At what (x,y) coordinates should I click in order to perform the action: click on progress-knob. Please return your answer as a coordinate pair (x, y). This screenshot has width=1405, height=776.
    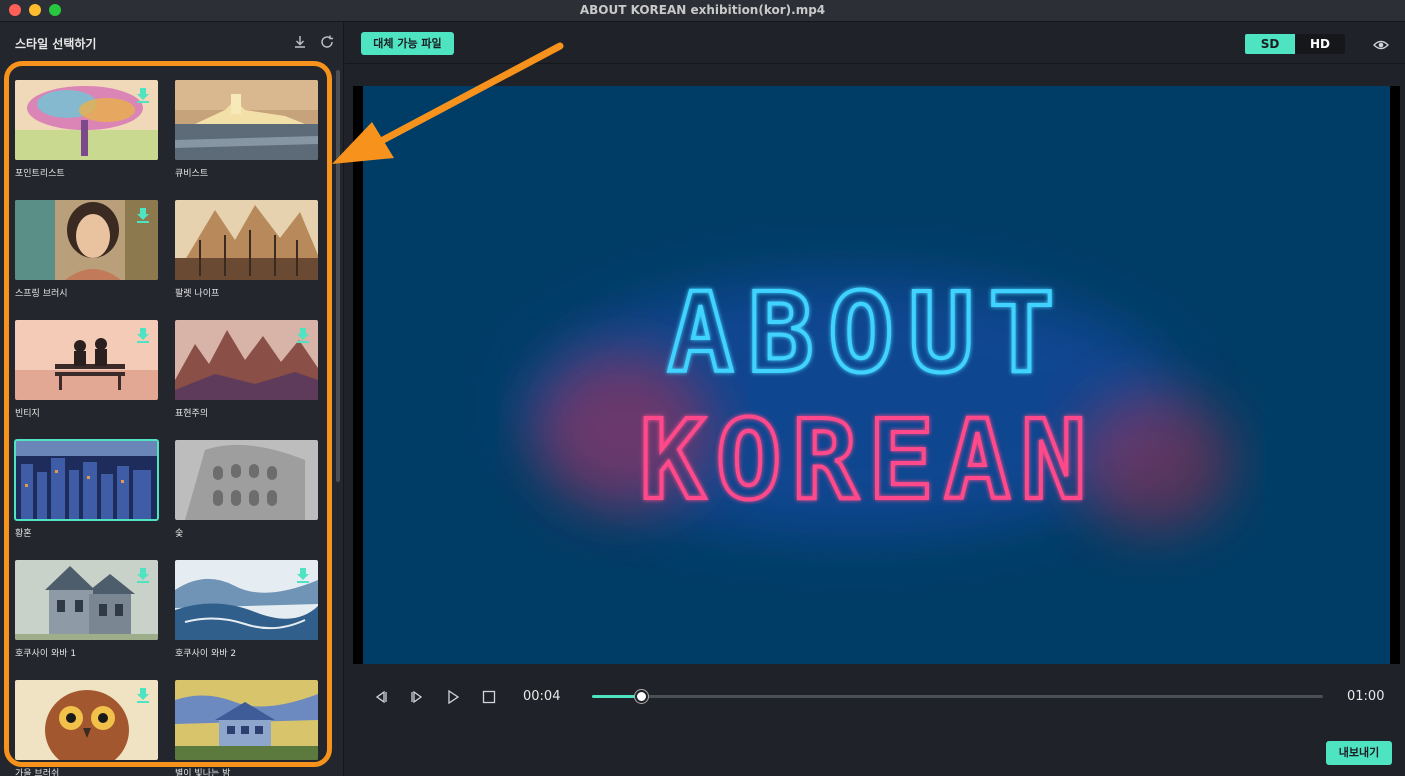
    Looking at the image, I should click on (641, 696).